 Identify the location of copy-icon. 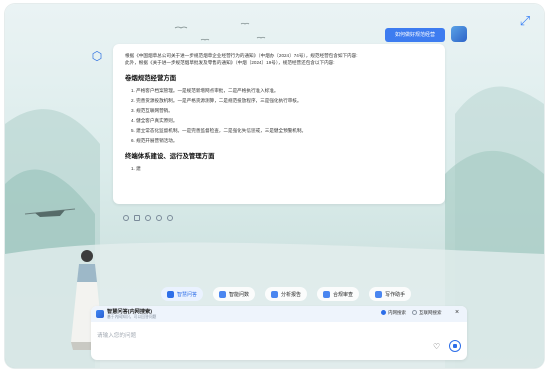
(137, 218).